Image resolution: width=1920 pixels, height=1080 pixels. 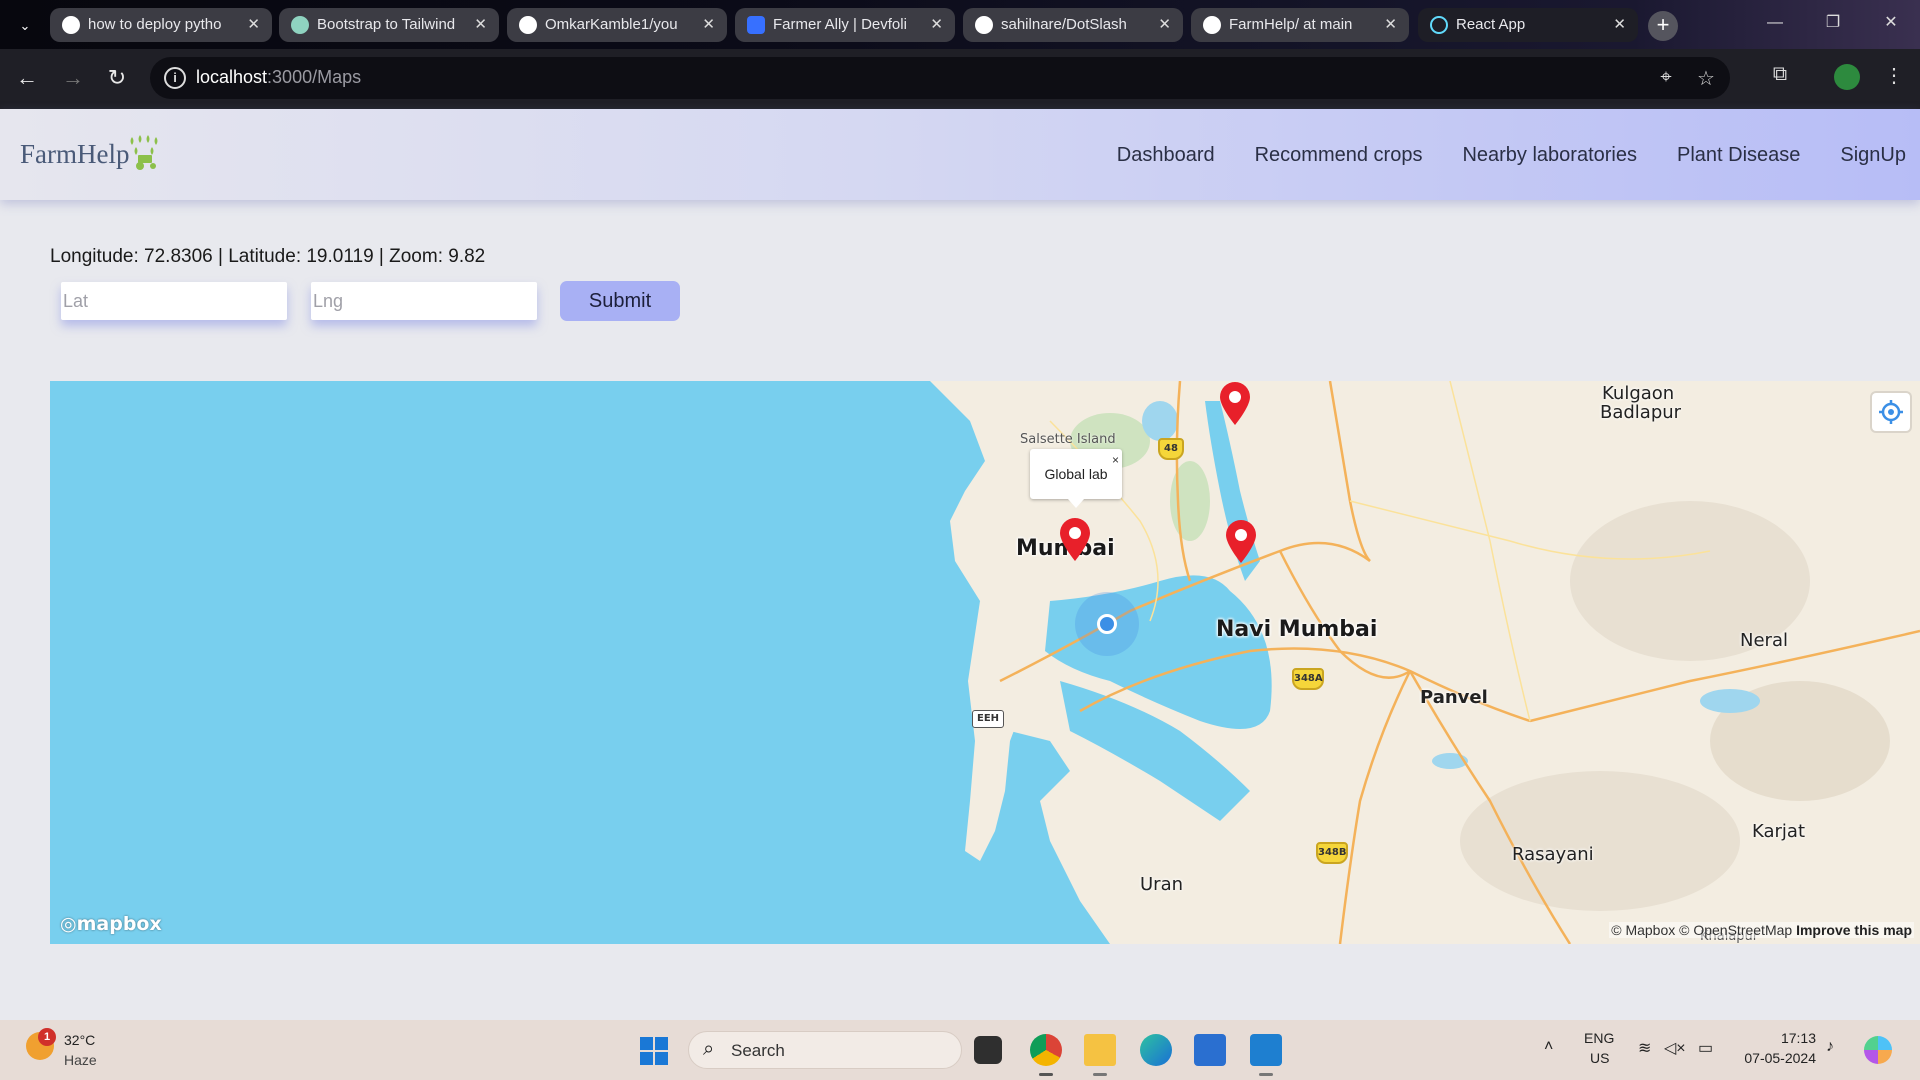 What do you see at coordinates (119, 924) in the screenshot?
I see `mapbox-logo-text: mapbox` at bounding box center [119, 924].